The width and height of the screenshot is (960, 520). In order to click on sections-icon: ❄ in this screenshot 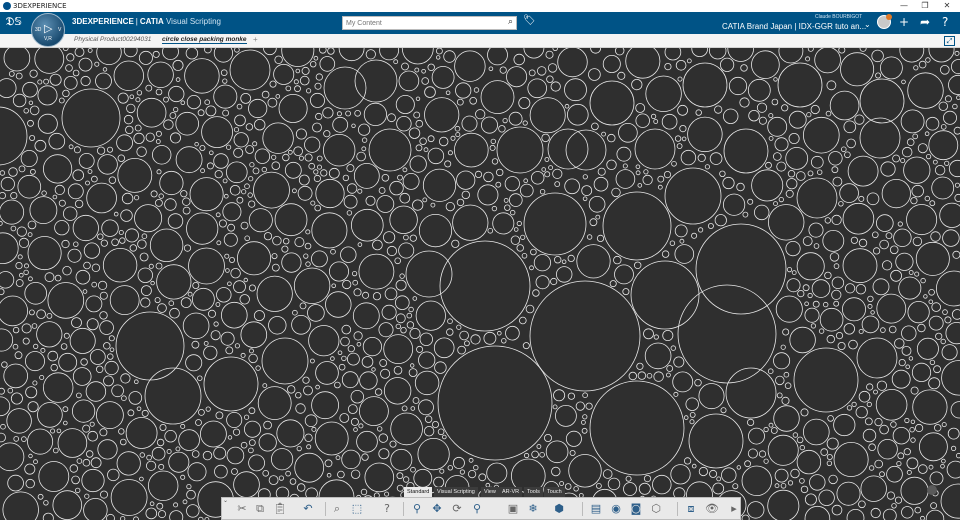, I will do `click(533, 509)`.